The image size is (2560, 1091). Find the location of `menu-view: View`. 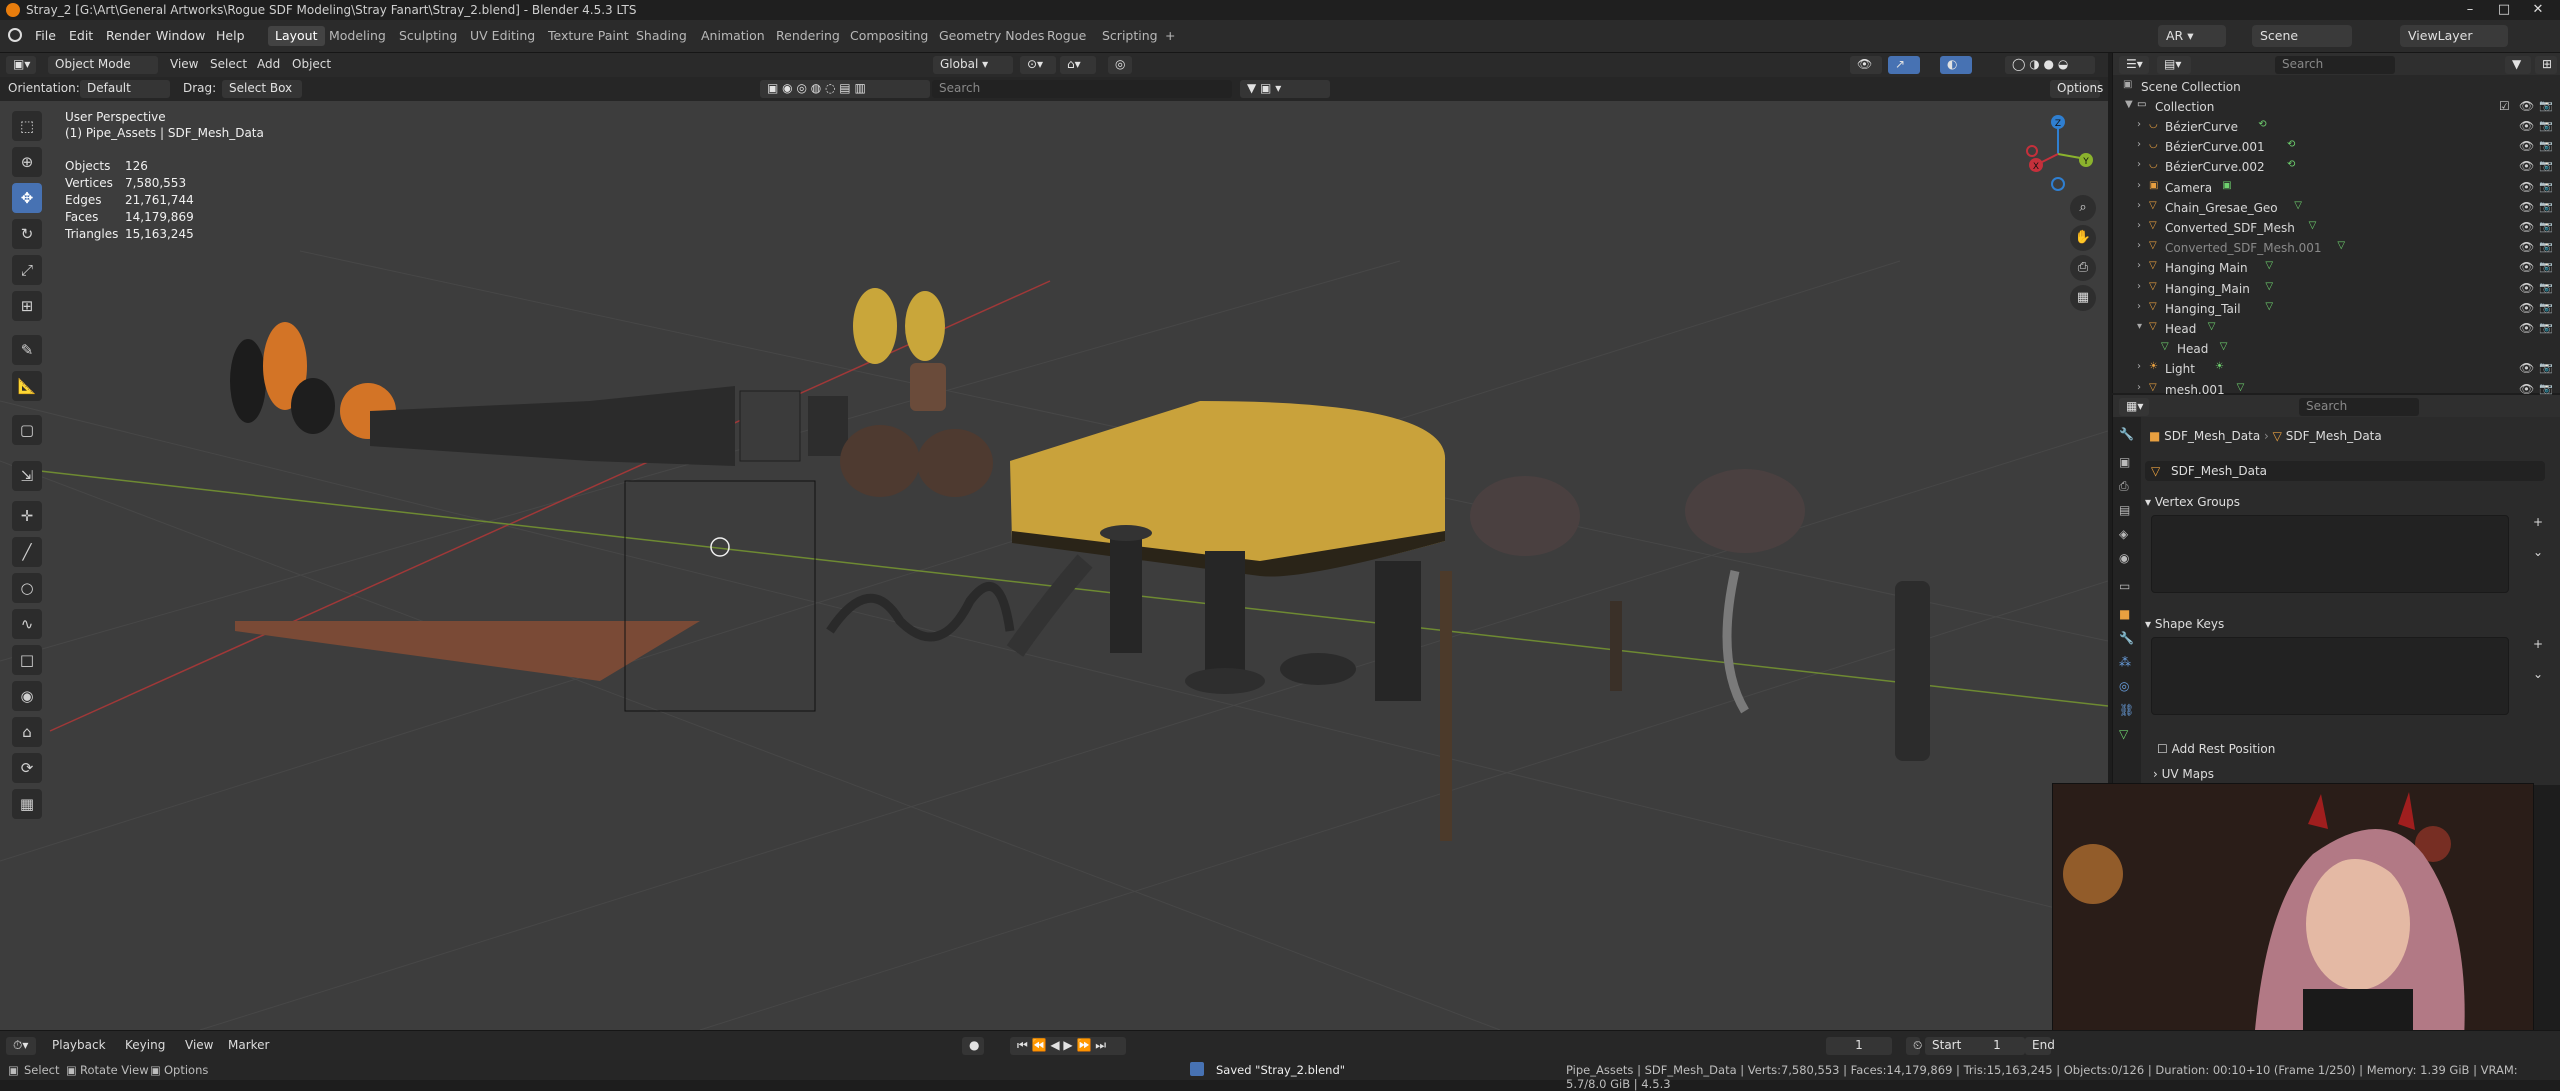

menu-view: View is located at coordinates (184, 64).